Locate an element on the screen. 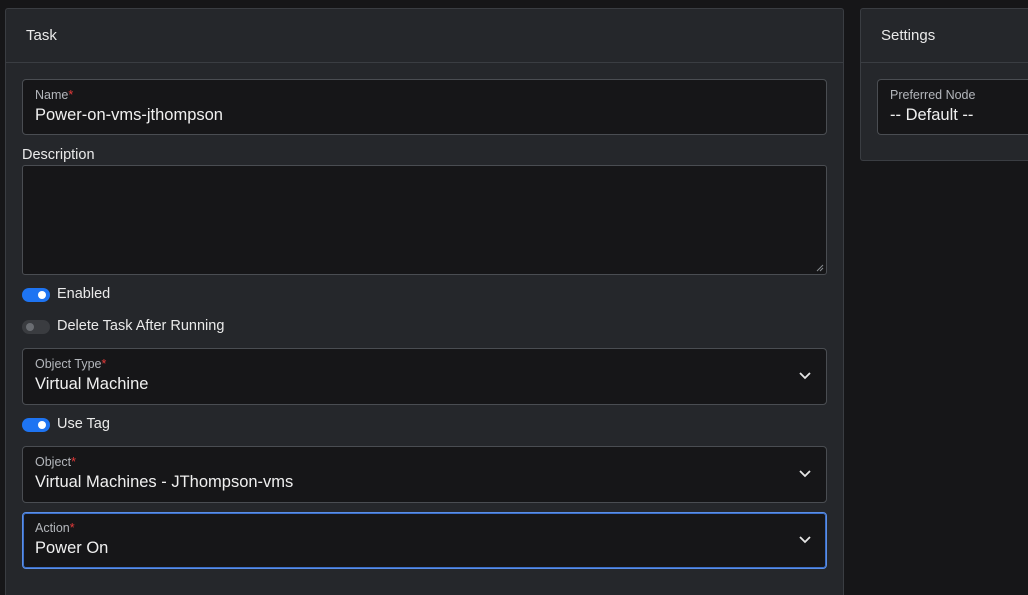 The height and width of the screenshot is (595, 1028). settings-panel-header: Settings is located at coordinates (944, 36).